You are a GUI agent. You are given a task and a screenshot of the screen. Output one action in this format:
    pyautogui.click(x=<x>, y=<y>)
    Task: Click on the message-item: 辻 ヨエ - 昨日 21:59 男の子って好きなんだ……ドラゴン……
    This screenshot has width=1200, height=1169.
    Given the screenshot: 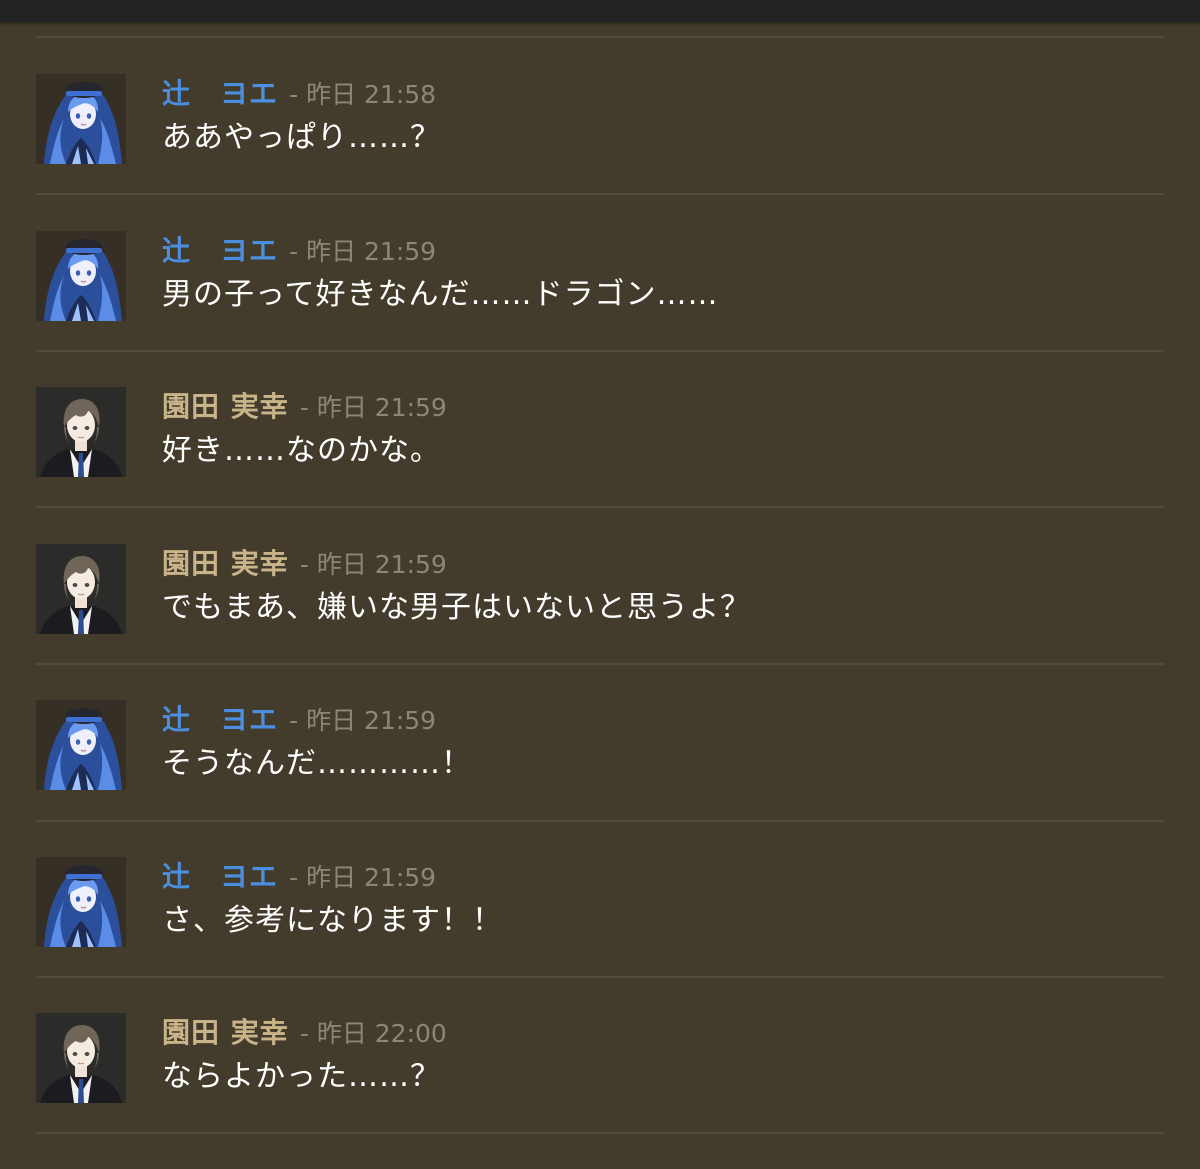 What is the action you would take?
    pyautogui.click(x=600, y=309)
    